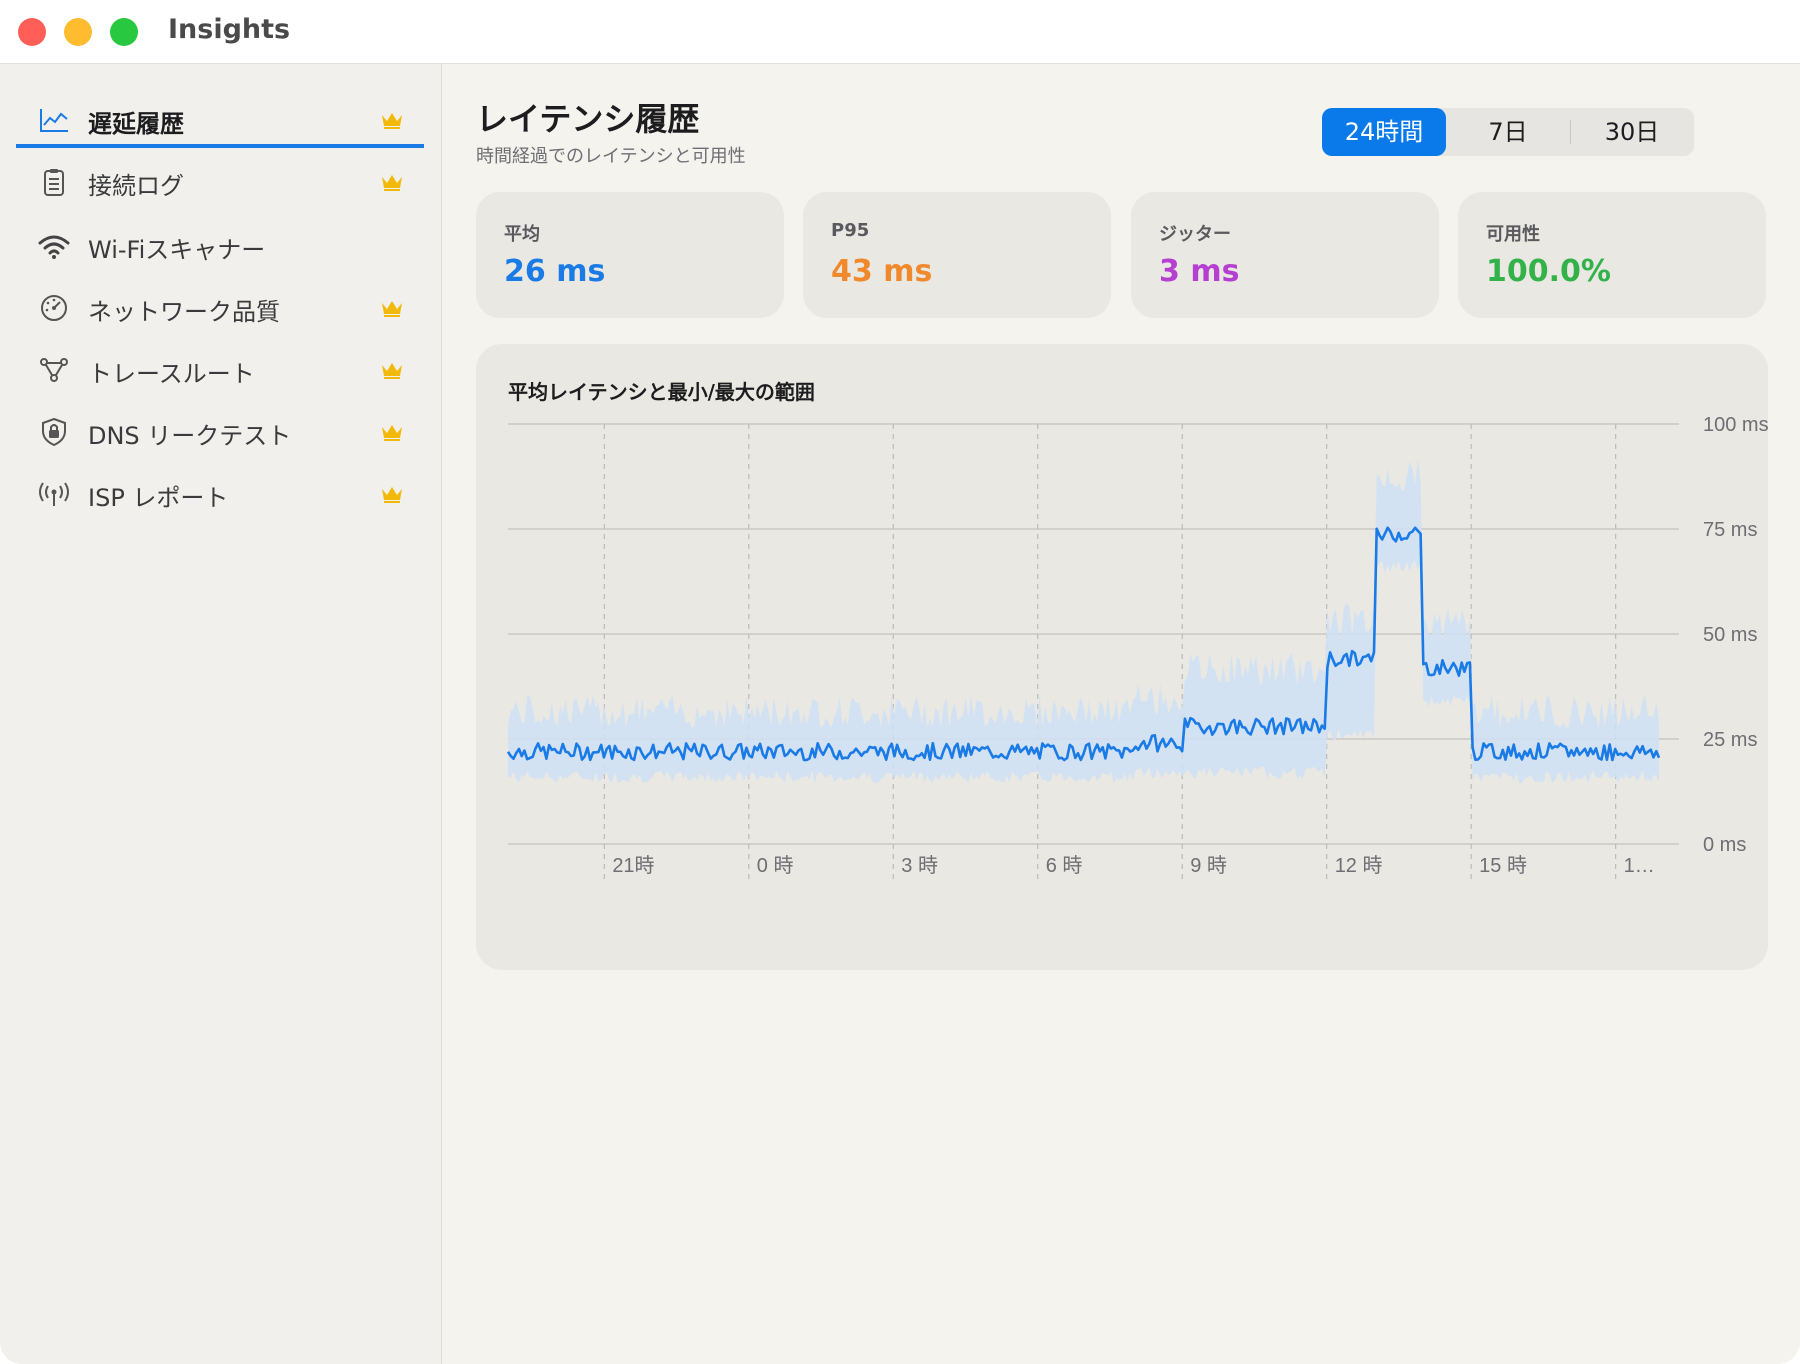  I want to click on minimize-window-button, so click(78, 32).